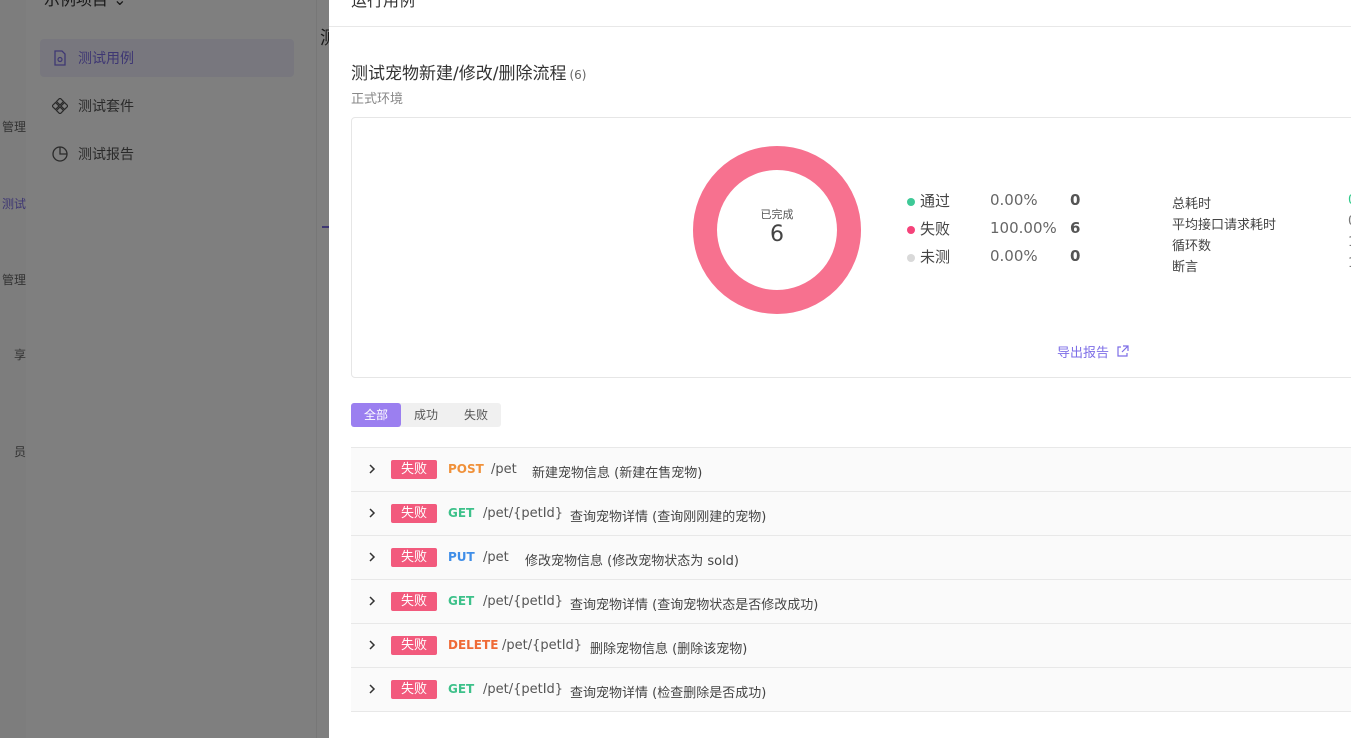  Describe the element at coordinates (851, 690) in the screenshot. I see `result-row: 失败 GET /pet/{petId} 查询宠物详情 (检查删除是否成功)` at that location.